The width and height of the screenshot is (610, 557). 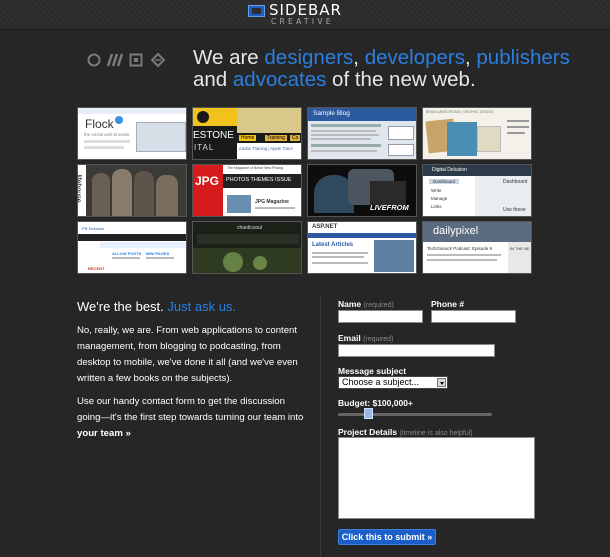 I want to click on name-hint: (required), so click(x=378, y=305).